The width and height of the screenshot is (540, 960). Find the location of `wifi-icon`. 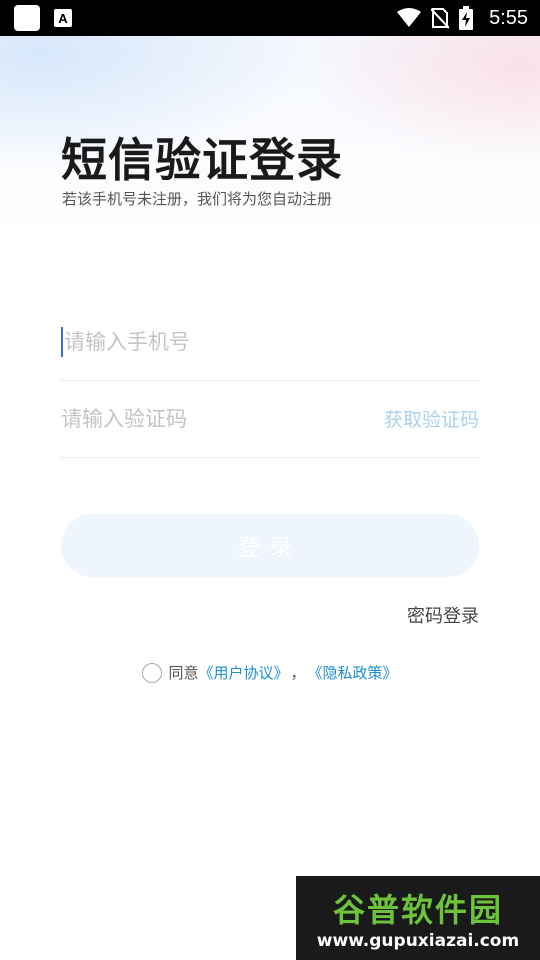

wifi-icon is located at coordinates (409, 17).